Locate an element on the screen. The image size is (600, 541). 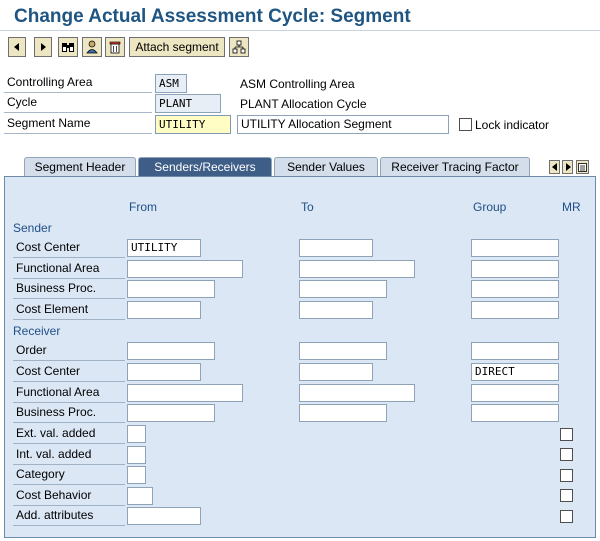
tab-next-icon is located at coordinates (568, 167).